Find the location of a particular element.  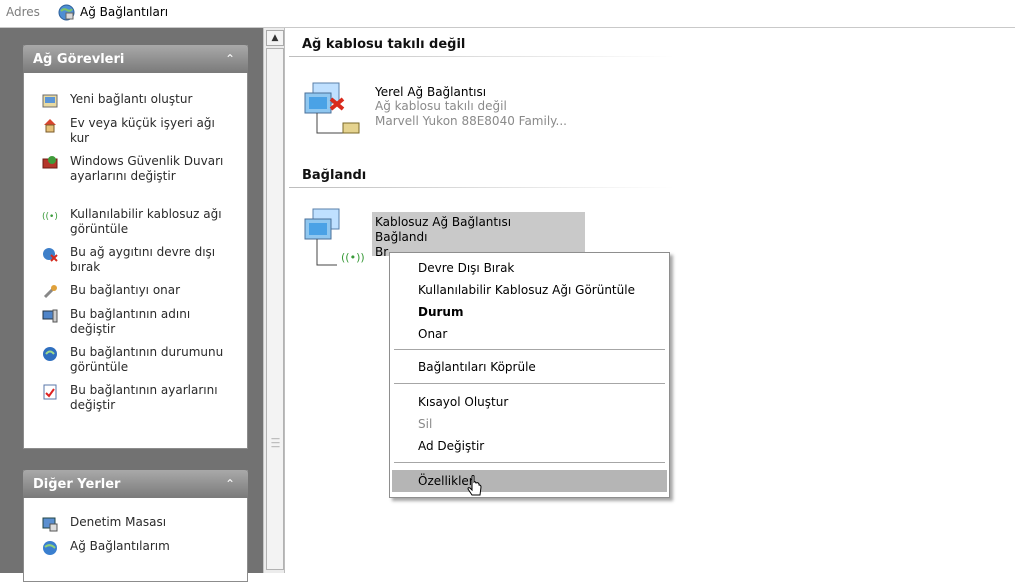

task-label: Ev veya küçük işyeri ağı kur is located at coordinates (142, 130).